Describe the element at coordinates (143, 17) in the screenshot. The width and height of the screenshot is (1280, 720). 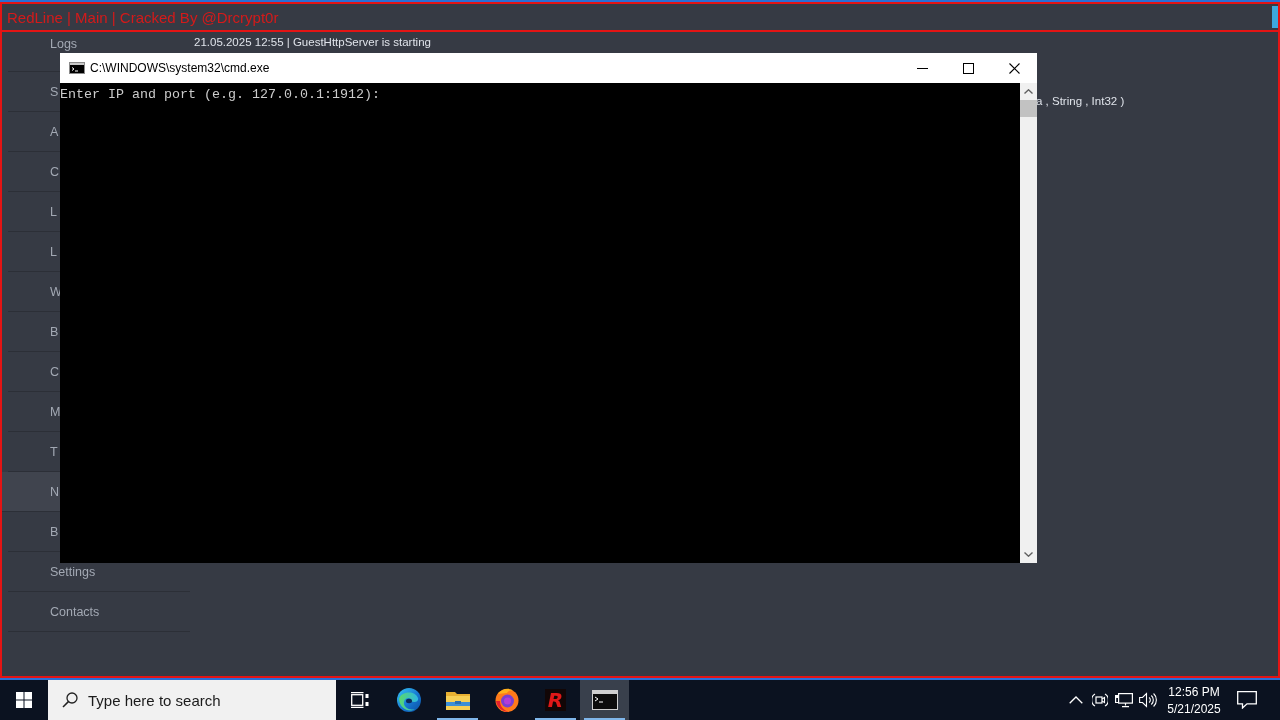
I see `window-title: RedLine | Main | Cracked By @Drcrypt0r` at that location.